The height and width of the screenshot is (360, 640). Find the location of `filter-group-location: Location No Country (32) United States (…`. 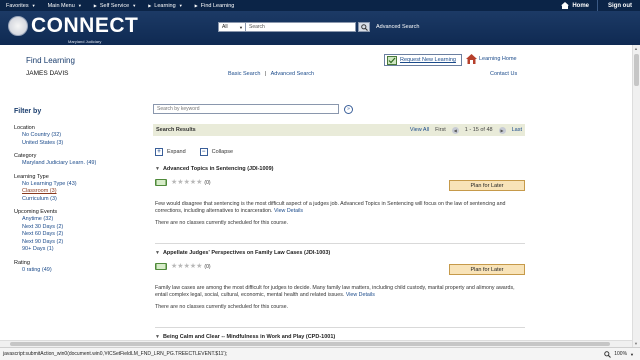

filter-group-location: Location No Country (32) United States (… is located at coordinates (74, 136).